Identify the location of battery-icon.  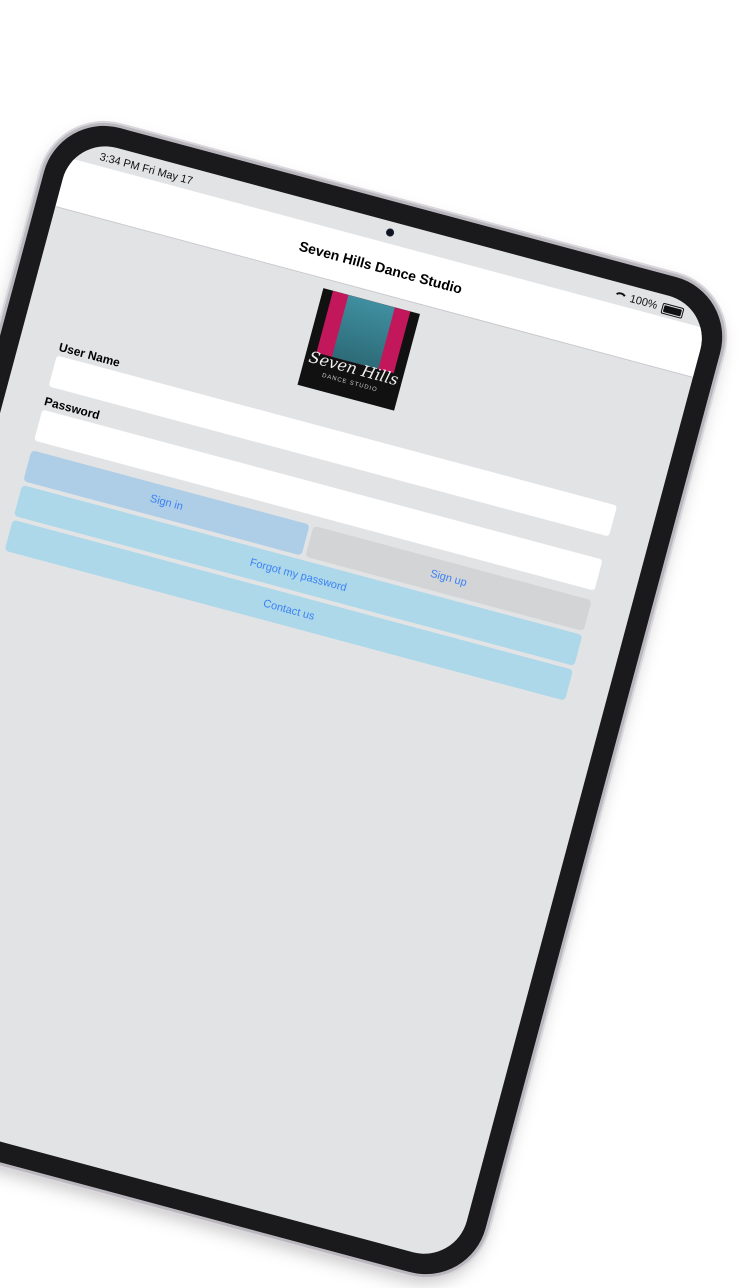
(672, 310).